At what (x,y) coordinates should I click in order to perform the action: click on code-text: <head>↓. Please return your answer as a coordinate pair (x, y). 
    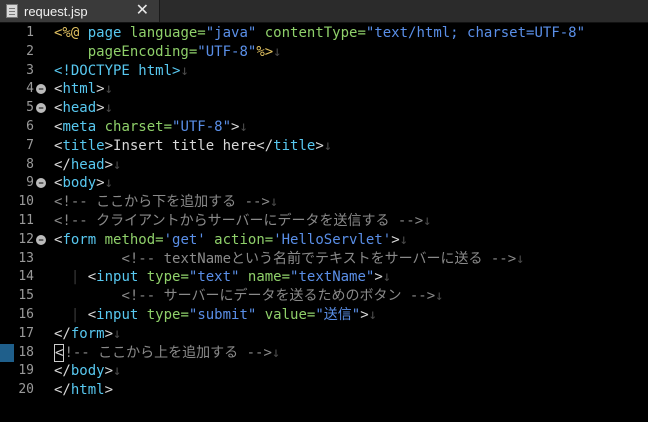
    Looking at the image, I should click on (83, 108).